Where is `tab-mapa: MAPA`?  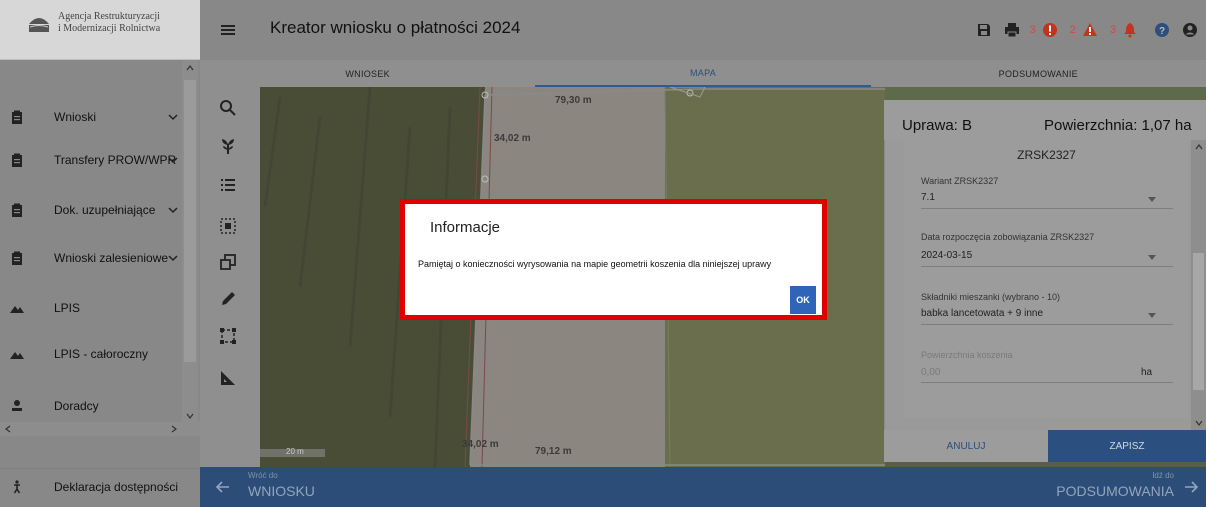
tab-mapa: MAPA is located at coordinates (703, 73).